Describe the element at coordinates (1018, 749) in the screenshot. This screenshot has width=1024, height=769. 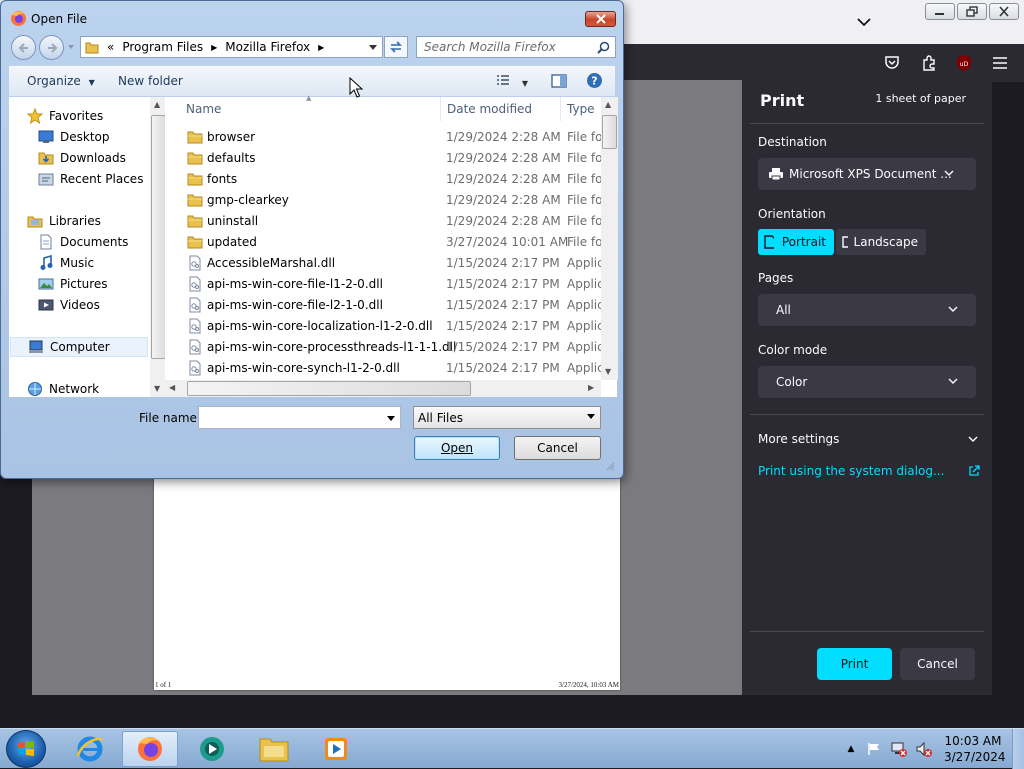
I see `show-desktop-button` at that location.